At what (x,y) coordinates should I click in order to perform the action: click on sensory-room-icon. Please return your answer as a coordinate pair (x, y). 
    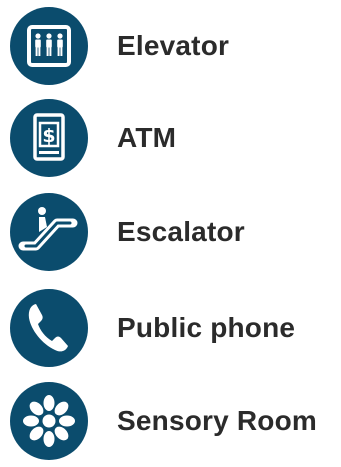
    Looking at the image, I should click on (49, 421).